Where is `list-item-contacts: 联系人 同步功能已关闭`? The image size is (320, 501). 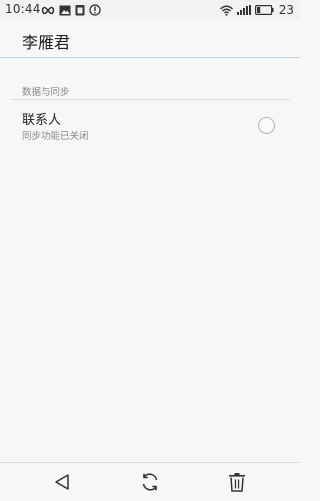 list-item-contacts: 联系人 同步功能已关闭 is located at coordinates (150, 125).